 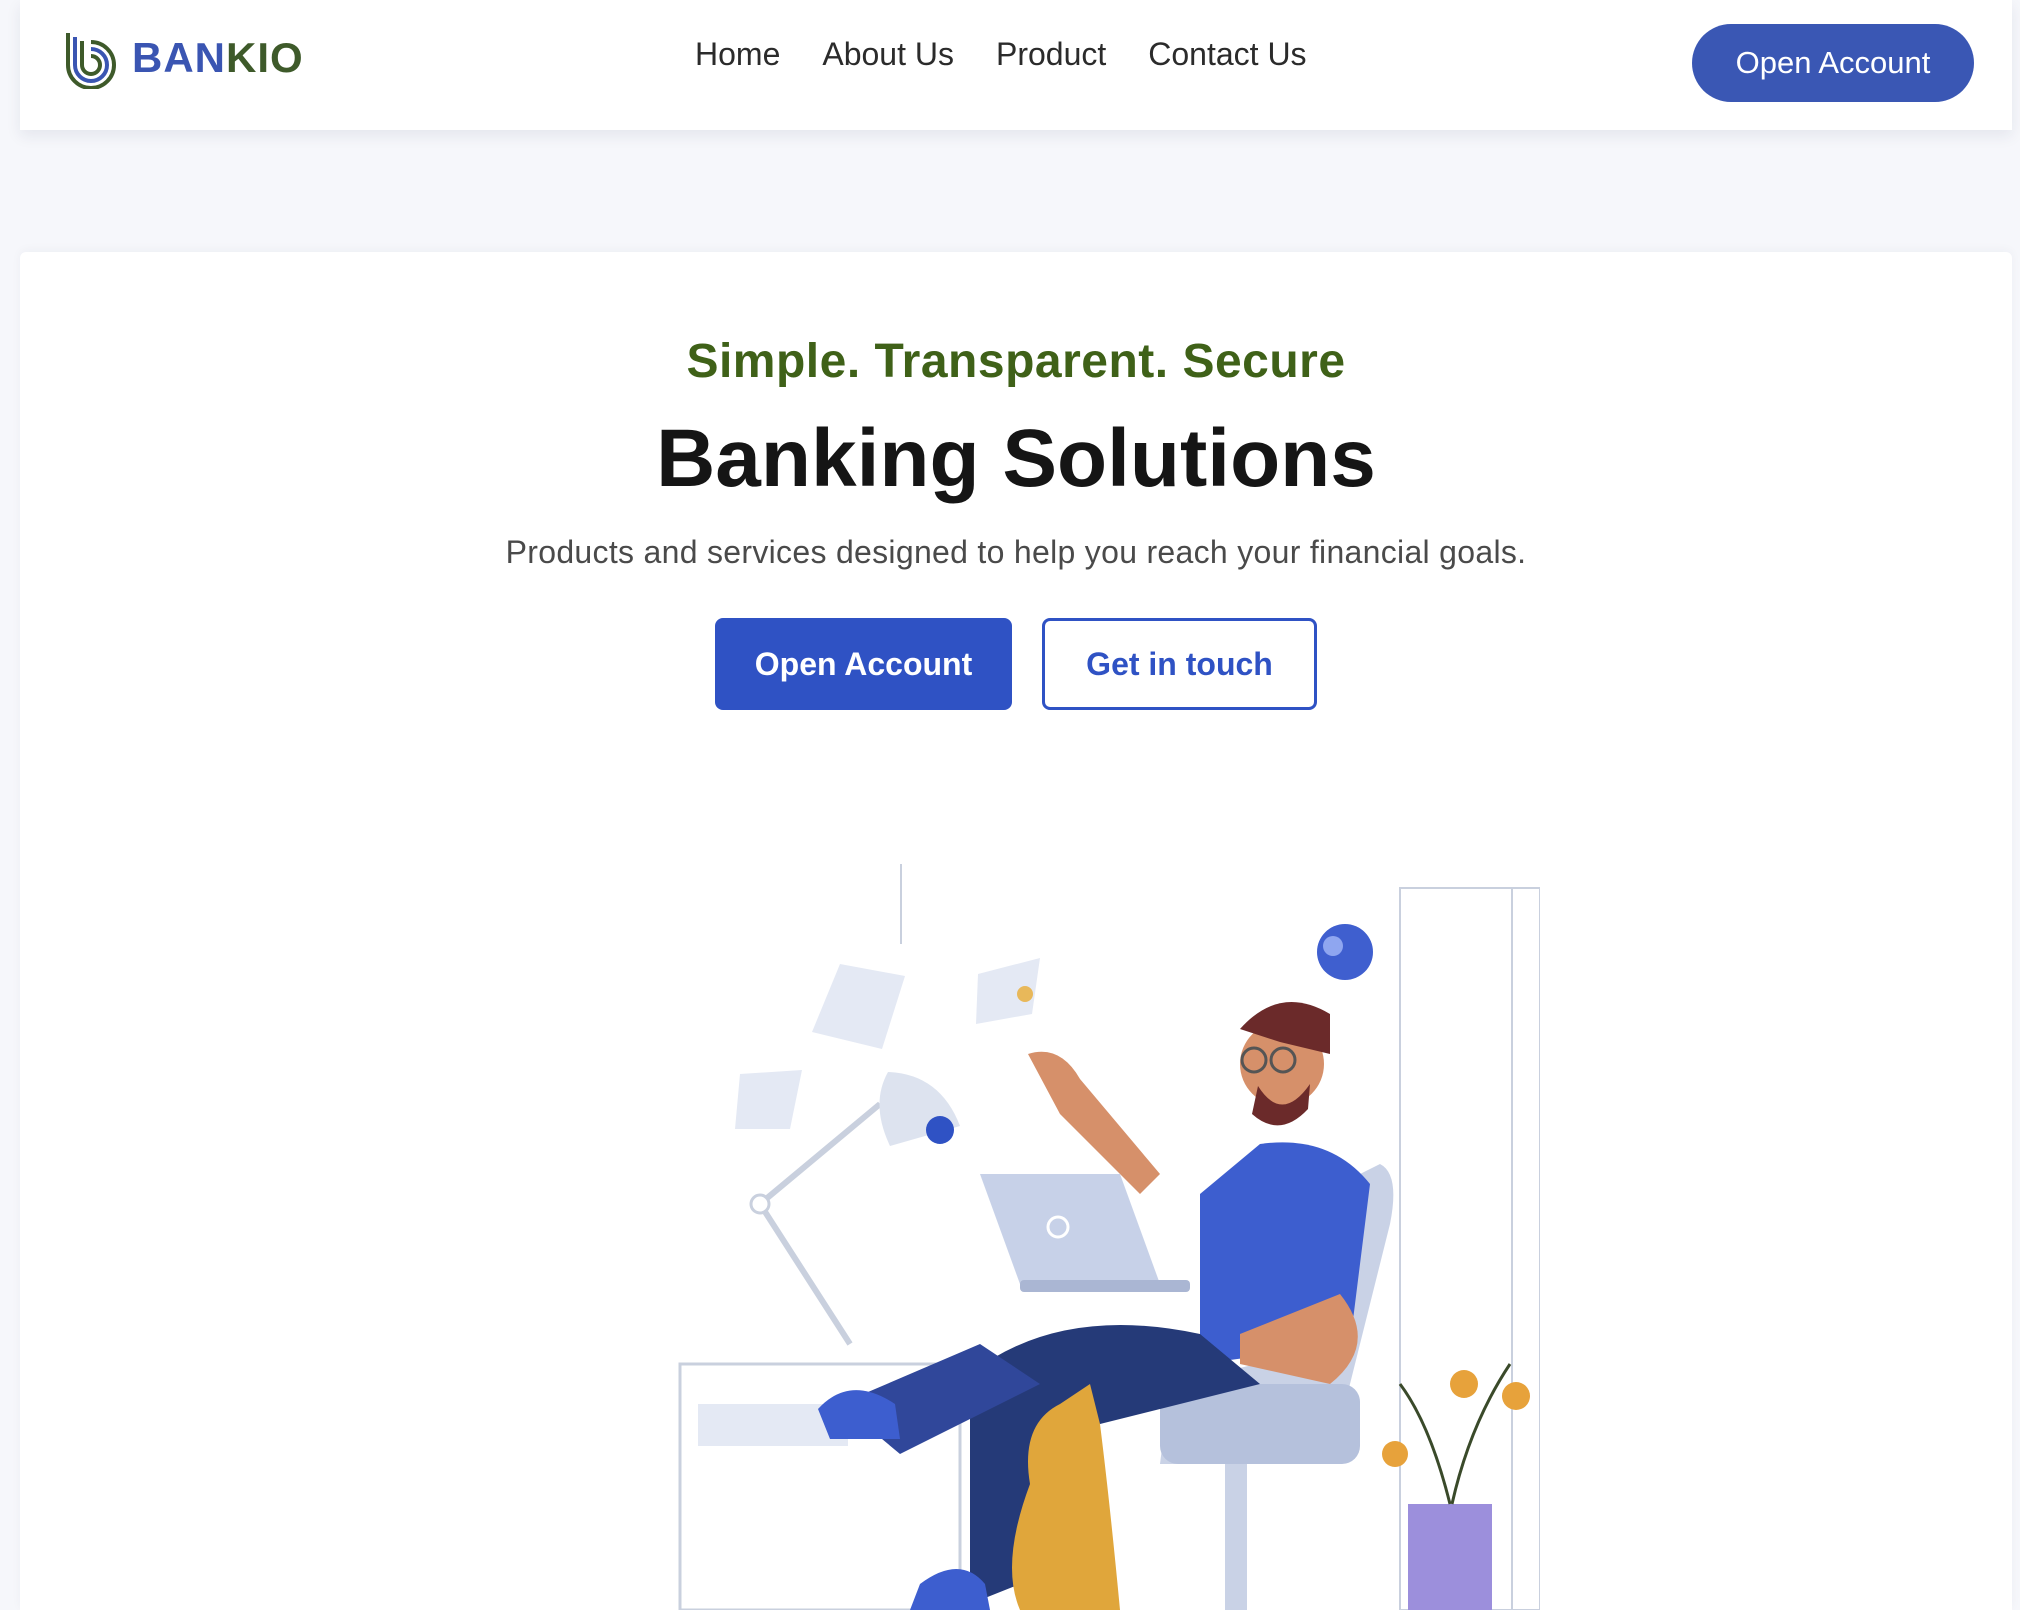 I want to click on brand-logo: BANKIO, so click(x=182, y=58).